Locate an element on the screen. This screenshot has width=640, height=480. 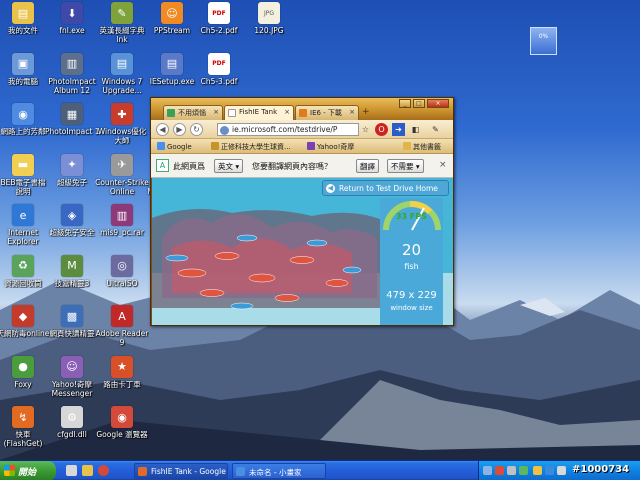
desktop-icon-fnlexe: ⬇ fnl.exe is located at coordinates (72, 18).